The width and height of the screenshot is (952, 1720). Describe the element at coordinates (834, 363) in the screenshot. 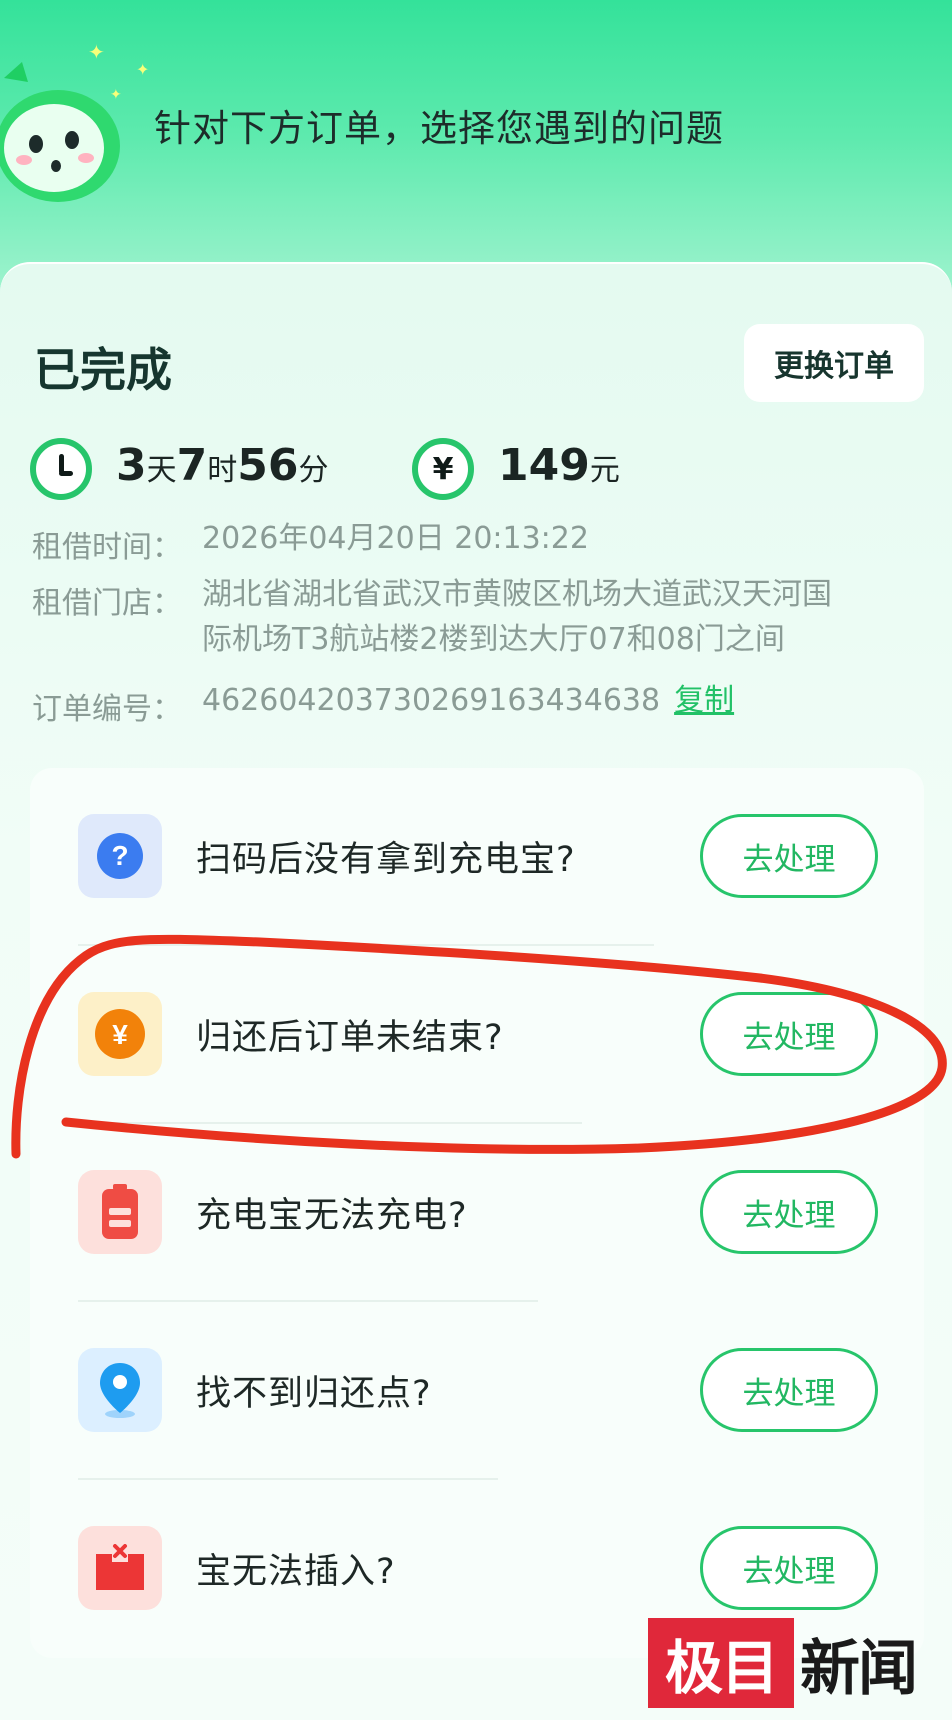

I see `change-order-button: 更换订单` at that location.